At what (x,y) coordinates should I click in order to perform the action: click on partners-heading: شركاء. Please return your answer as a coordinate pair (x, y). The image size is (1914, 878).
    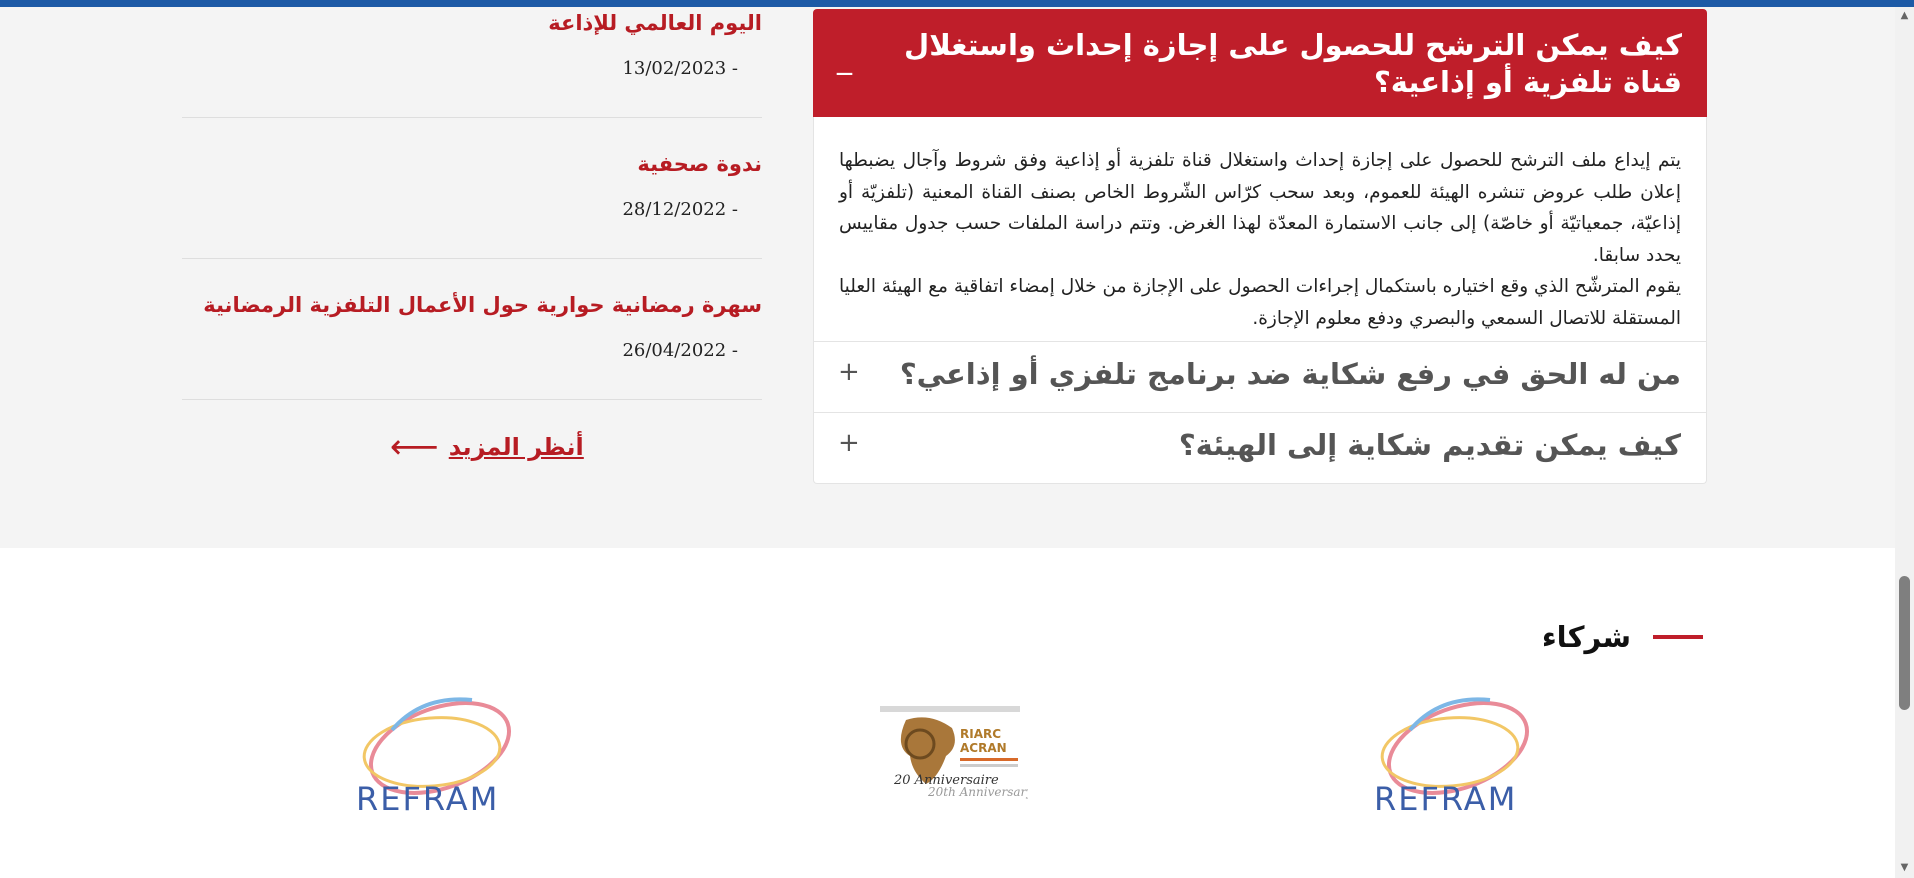
    Looking at the image, I should click on (1622, 637).